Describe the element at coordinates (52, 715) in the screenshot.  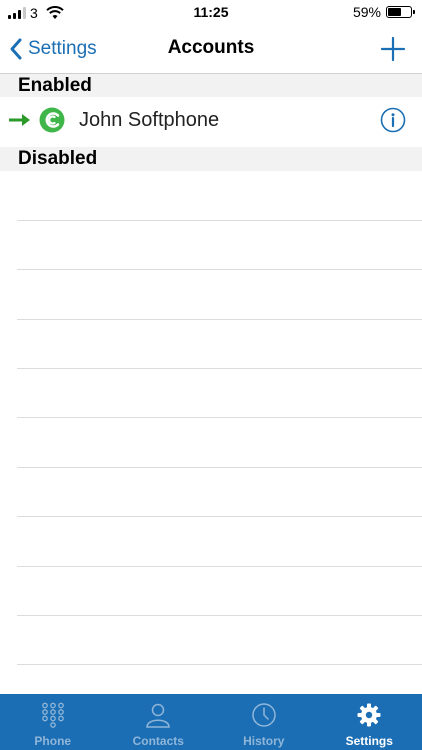
I see `keypad-icon` at that location.